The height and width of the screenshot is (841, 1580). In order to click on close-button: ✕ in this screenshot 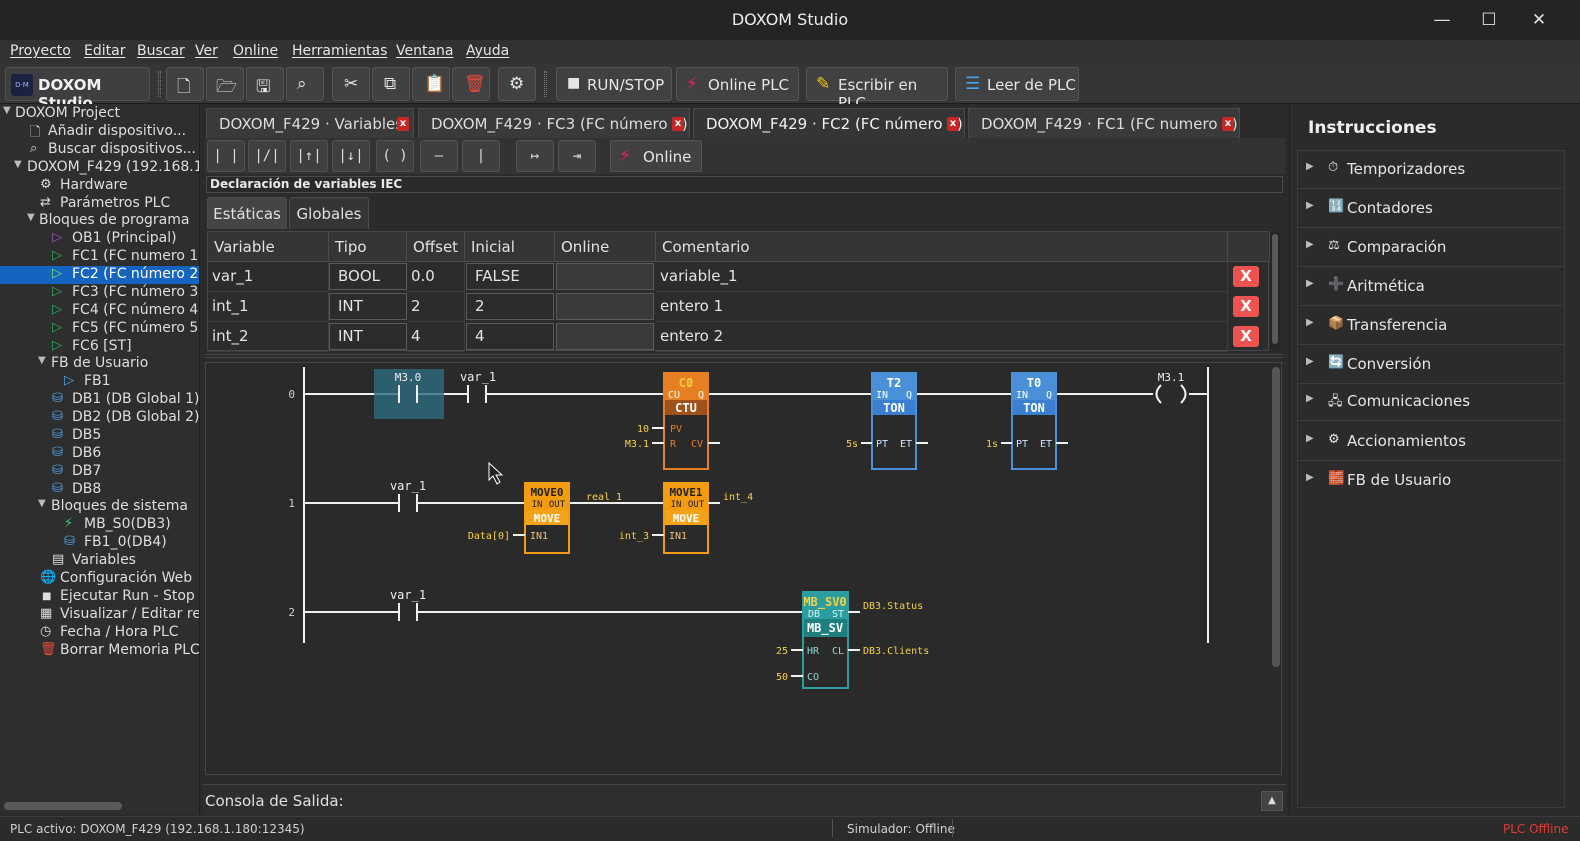, I will do `click(1539, 20)`.